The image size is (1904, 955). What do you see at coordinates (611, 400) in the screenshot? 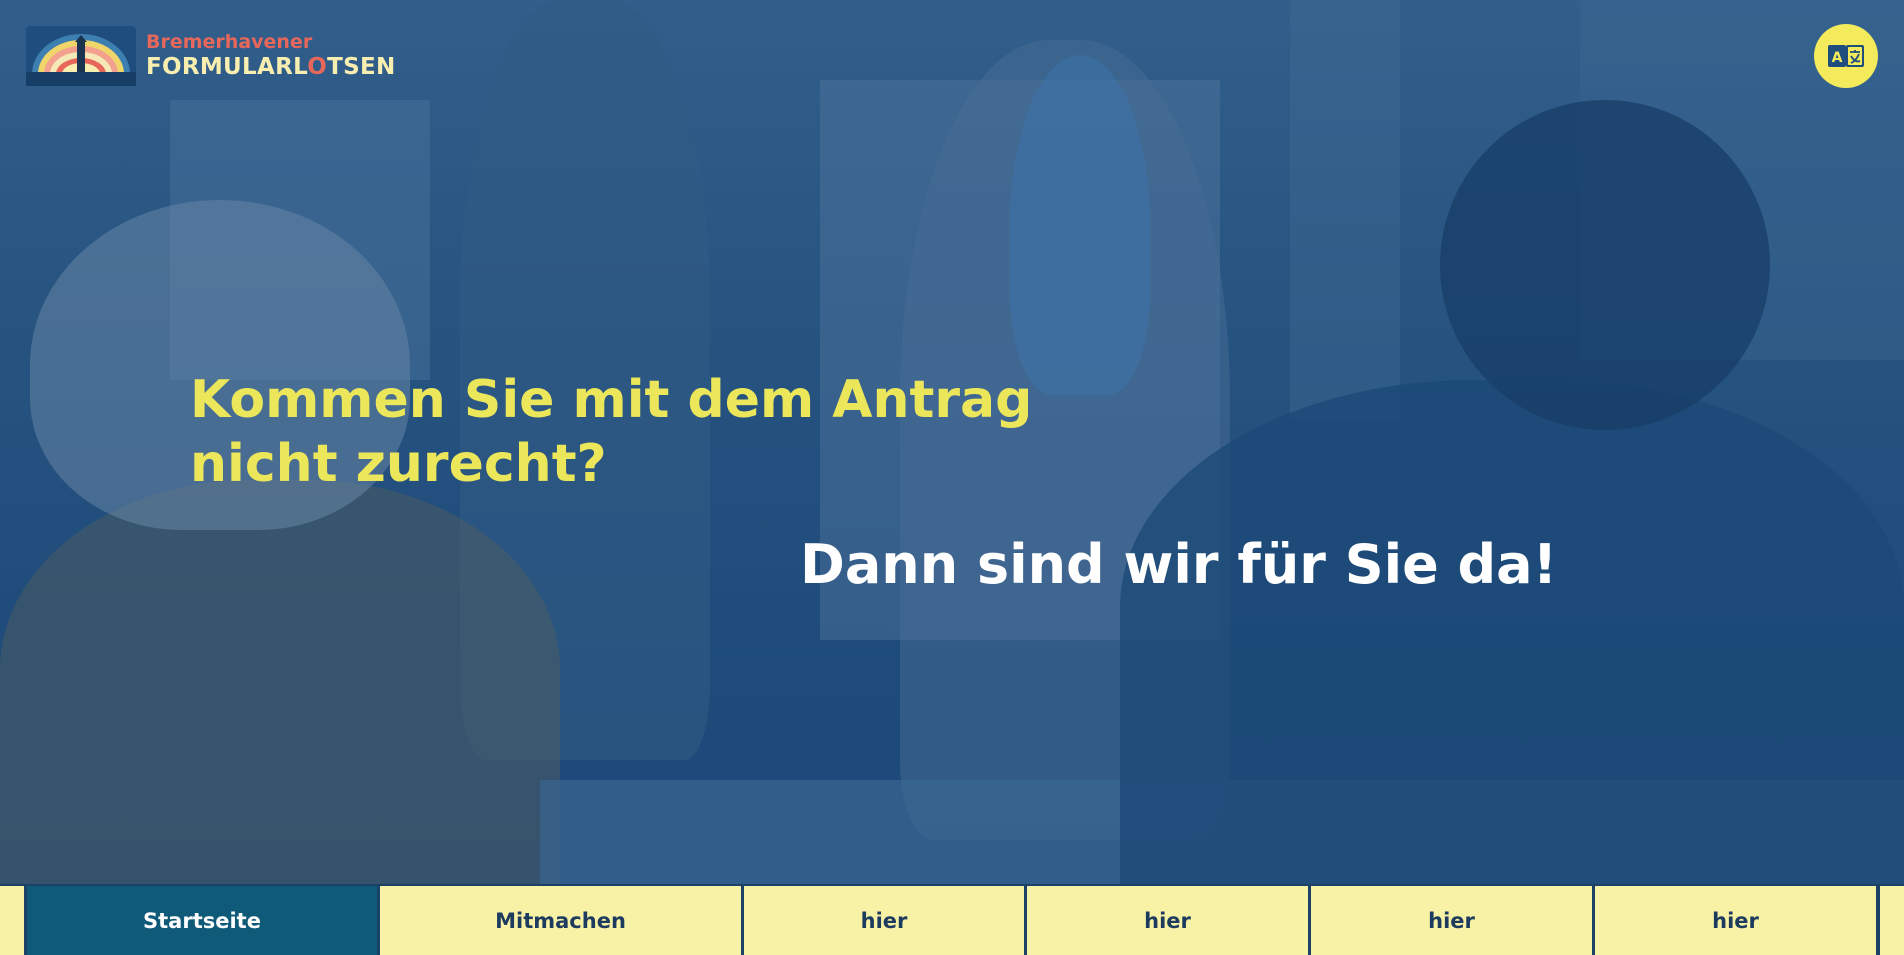
I see `hero-headline-line: Kommen Sie mit dem Antrag` at bounding box center [611, 400].